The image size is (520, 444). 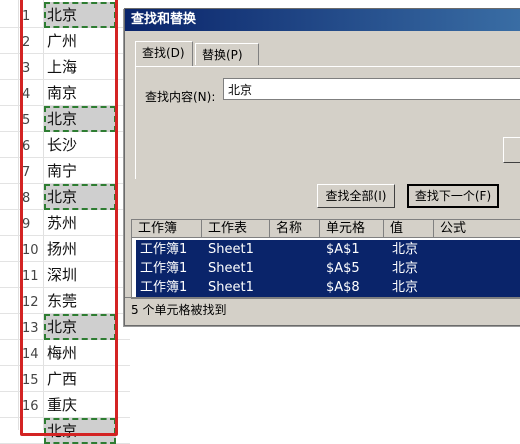 What do you see at coordinates (322, 297) in the screenshot?
I see `status-divider` at bounding box center [322, 297].